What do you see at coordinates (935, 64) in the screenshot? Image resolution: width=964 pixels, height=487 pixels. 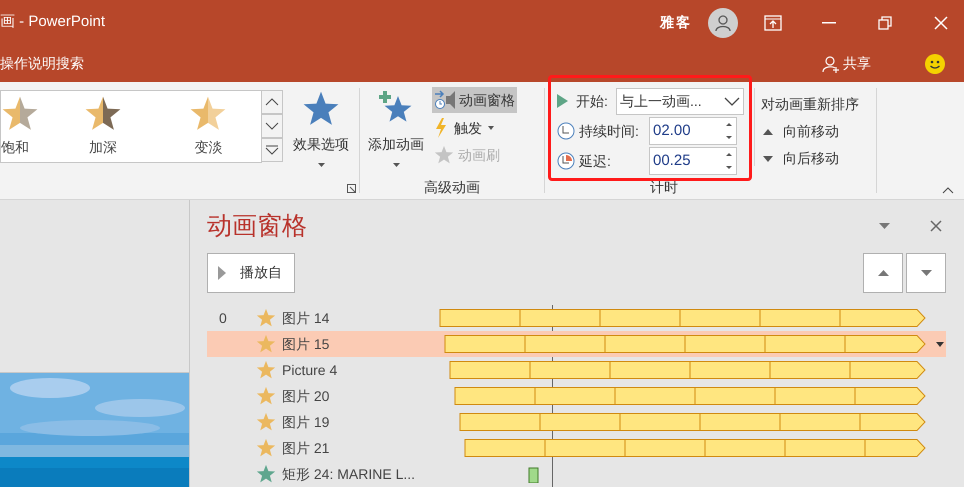 I see `smiley-icon` at bounding box center [935, 64].